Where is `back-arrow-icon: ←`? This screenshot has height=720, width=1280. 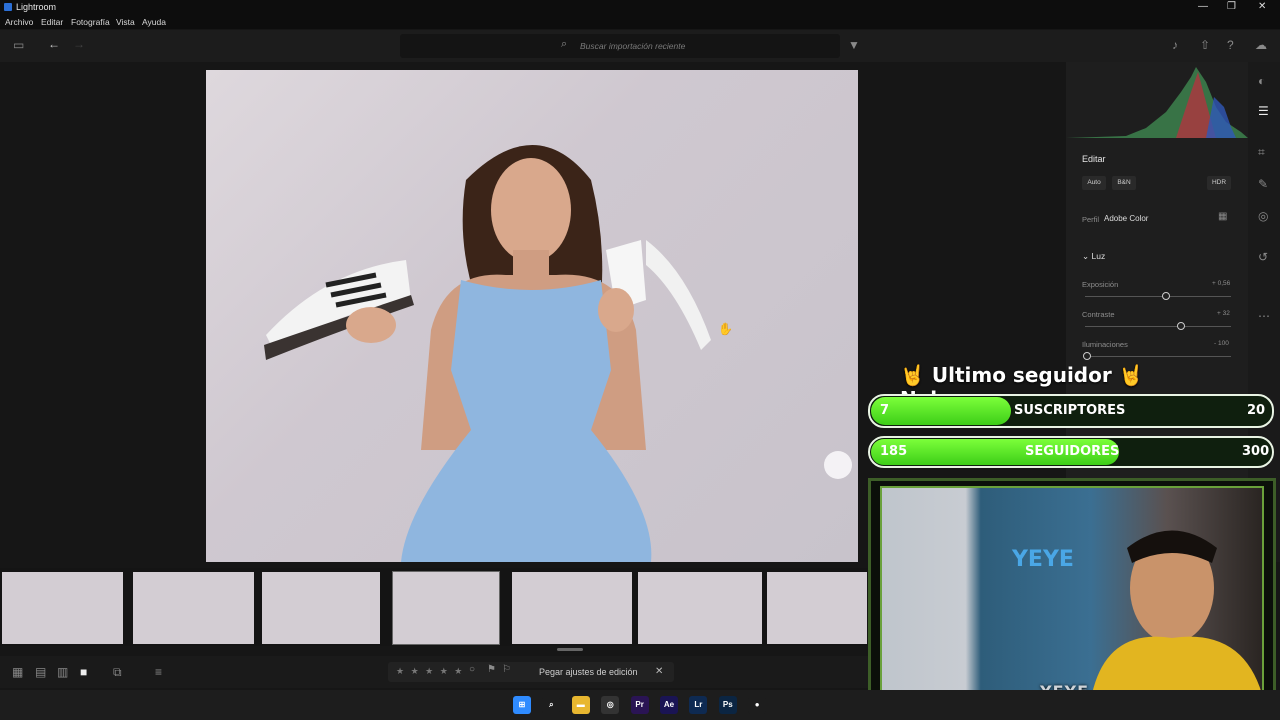 back-arrow-icon: ← is located at coordinates (54, 44).